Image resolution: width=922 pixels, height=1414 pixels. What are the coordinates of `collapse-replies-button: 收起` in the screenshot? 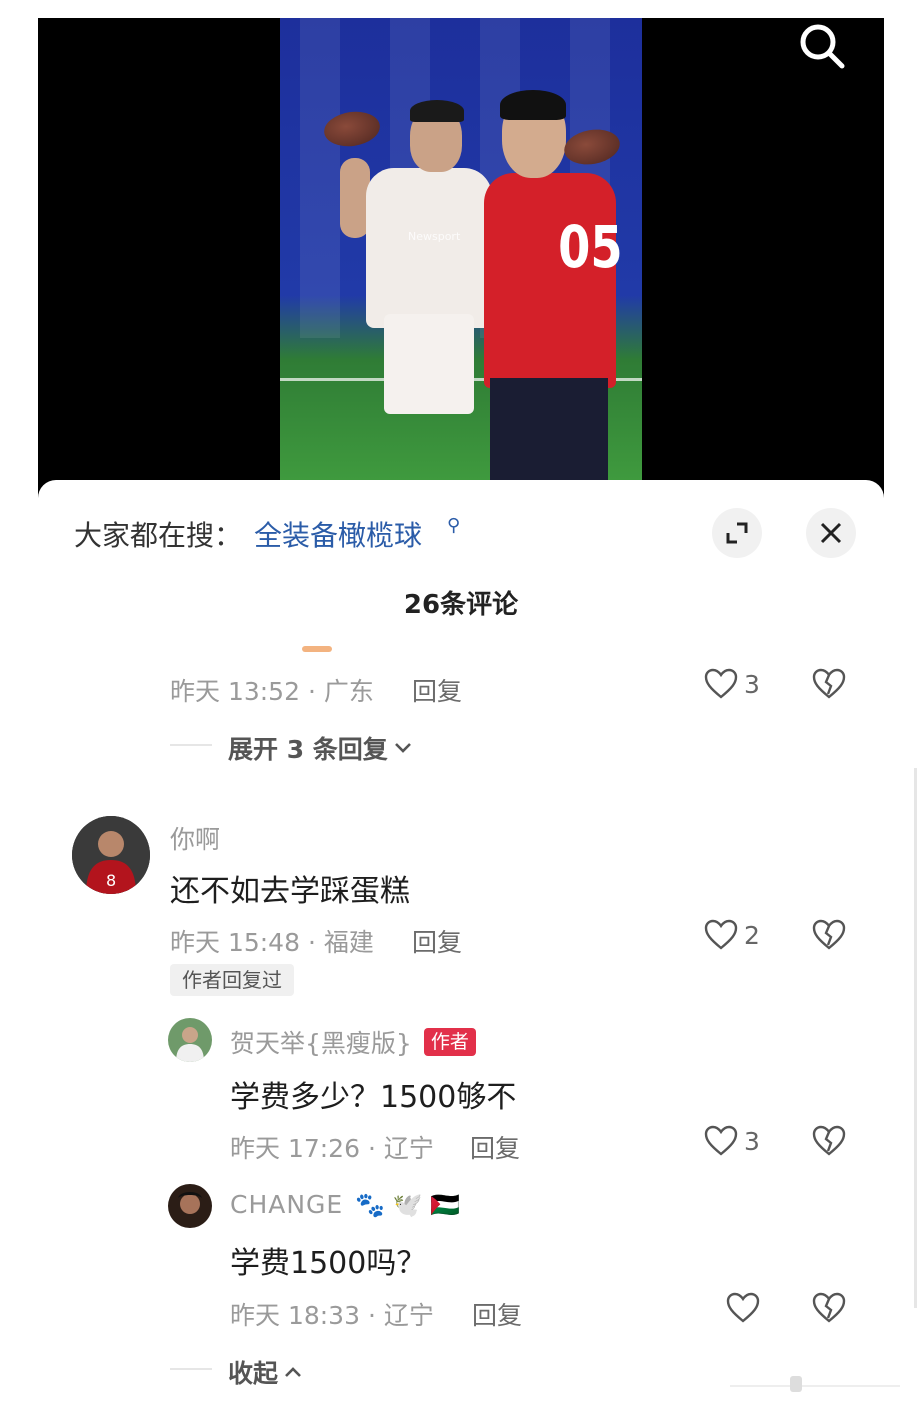 It's located at (265, 1372).